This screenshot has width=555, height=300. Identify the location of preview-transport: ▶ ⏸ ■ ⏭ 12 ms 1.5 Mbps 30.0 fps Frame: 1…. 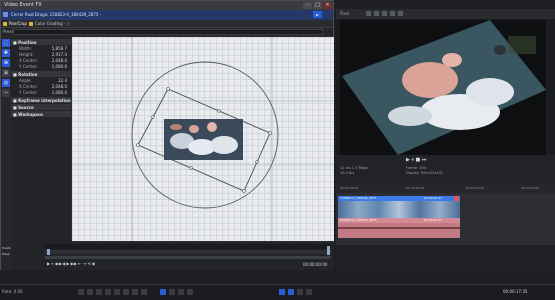
(445, 170).